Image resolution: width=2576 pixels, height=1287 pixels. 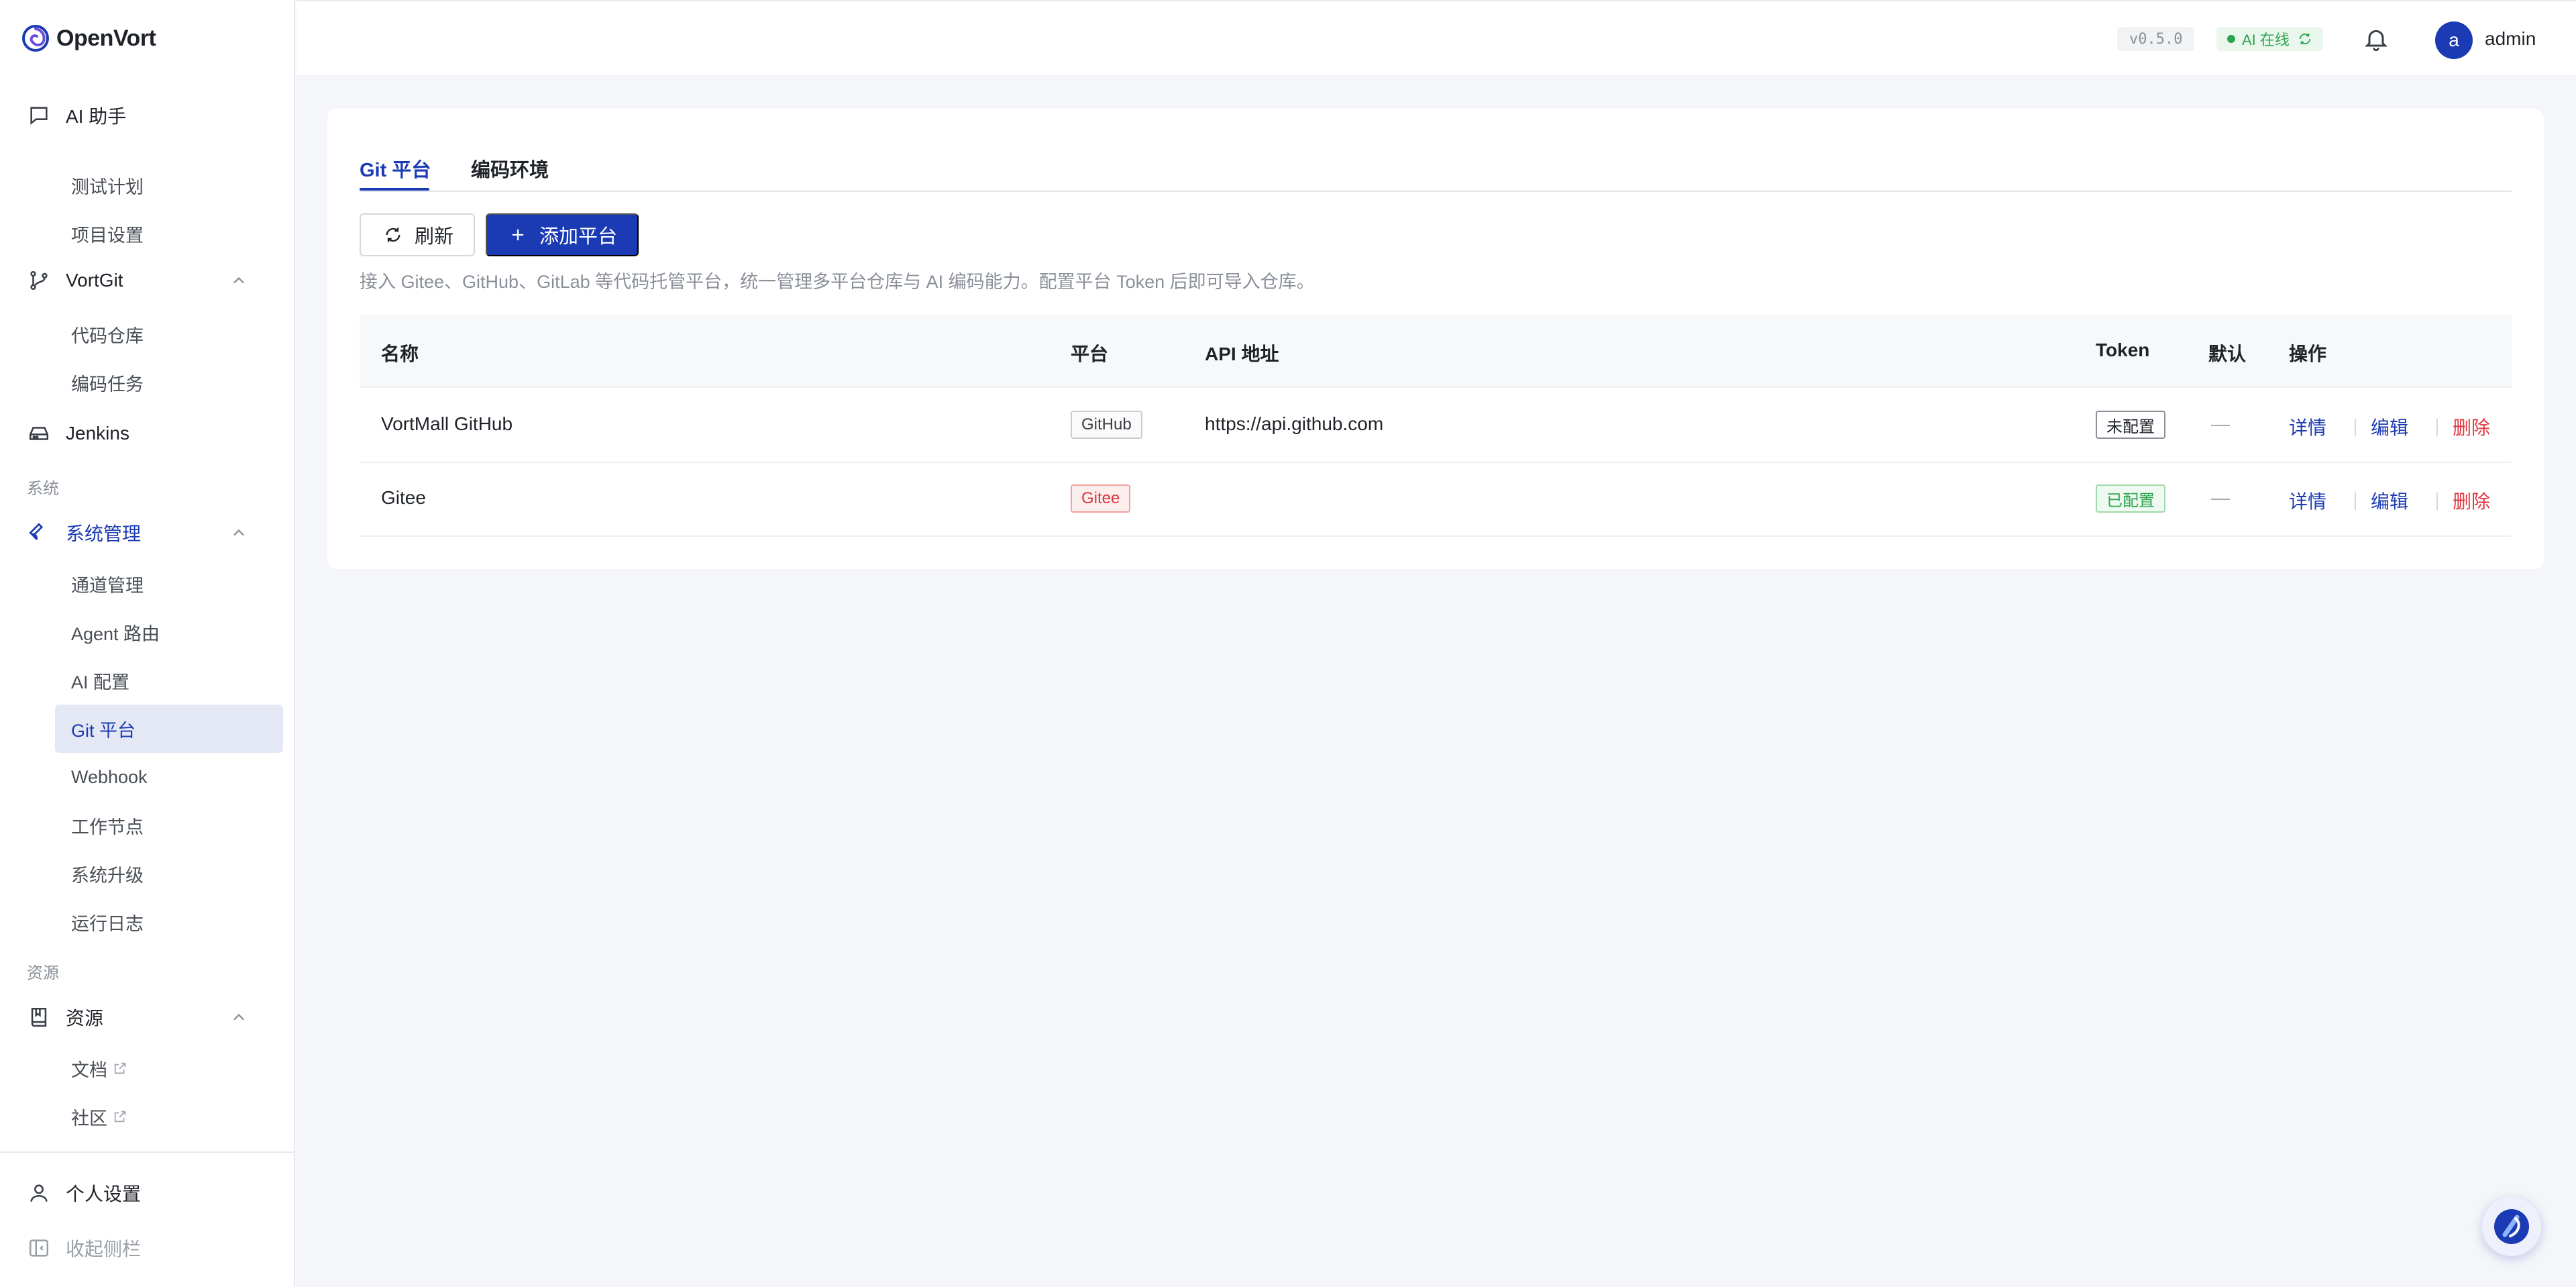 What do you see at coordinates (169, 1116) in the screenshot?
I see `sidebar-item-community: 社区` at bounding box center [169, 1116].